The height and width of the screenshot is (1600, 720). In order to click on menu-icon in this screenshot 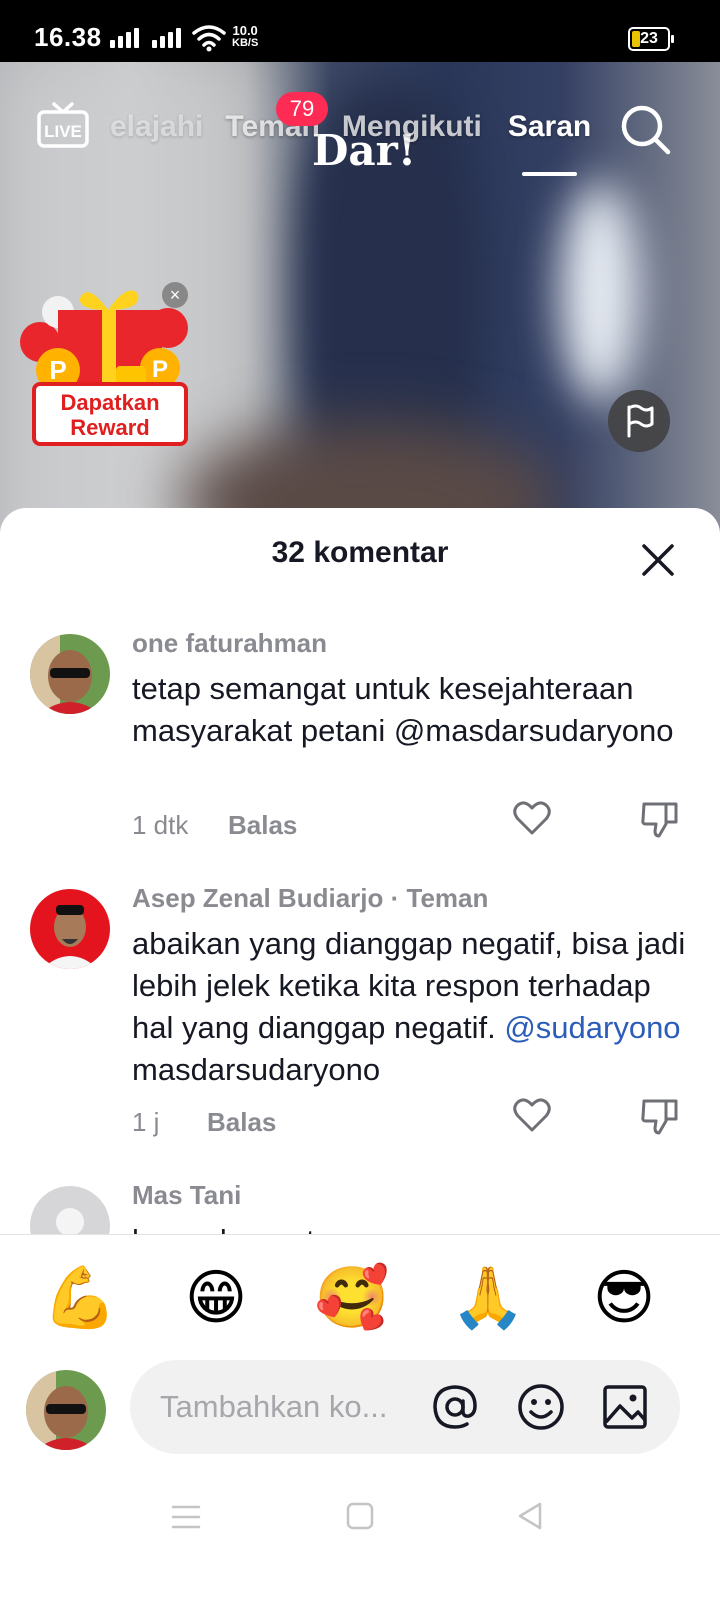, I will do `click(186, 1517)`.